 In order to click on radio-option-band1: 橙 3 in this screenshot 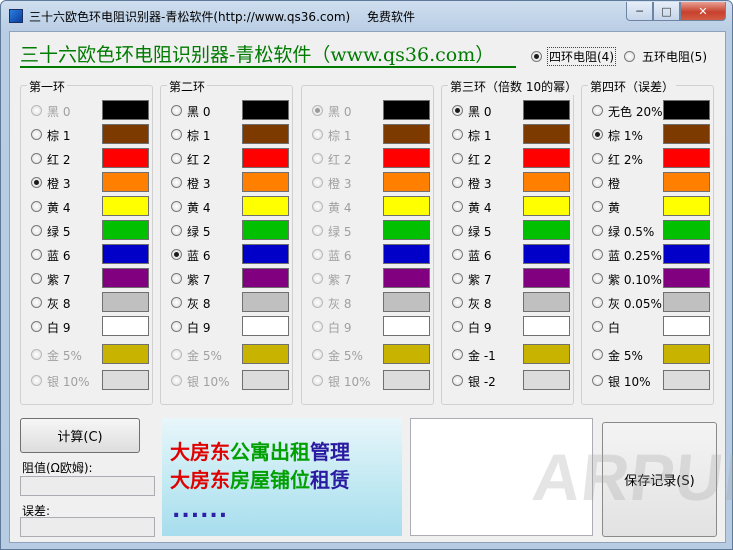, I will do `click(90, 182)`.